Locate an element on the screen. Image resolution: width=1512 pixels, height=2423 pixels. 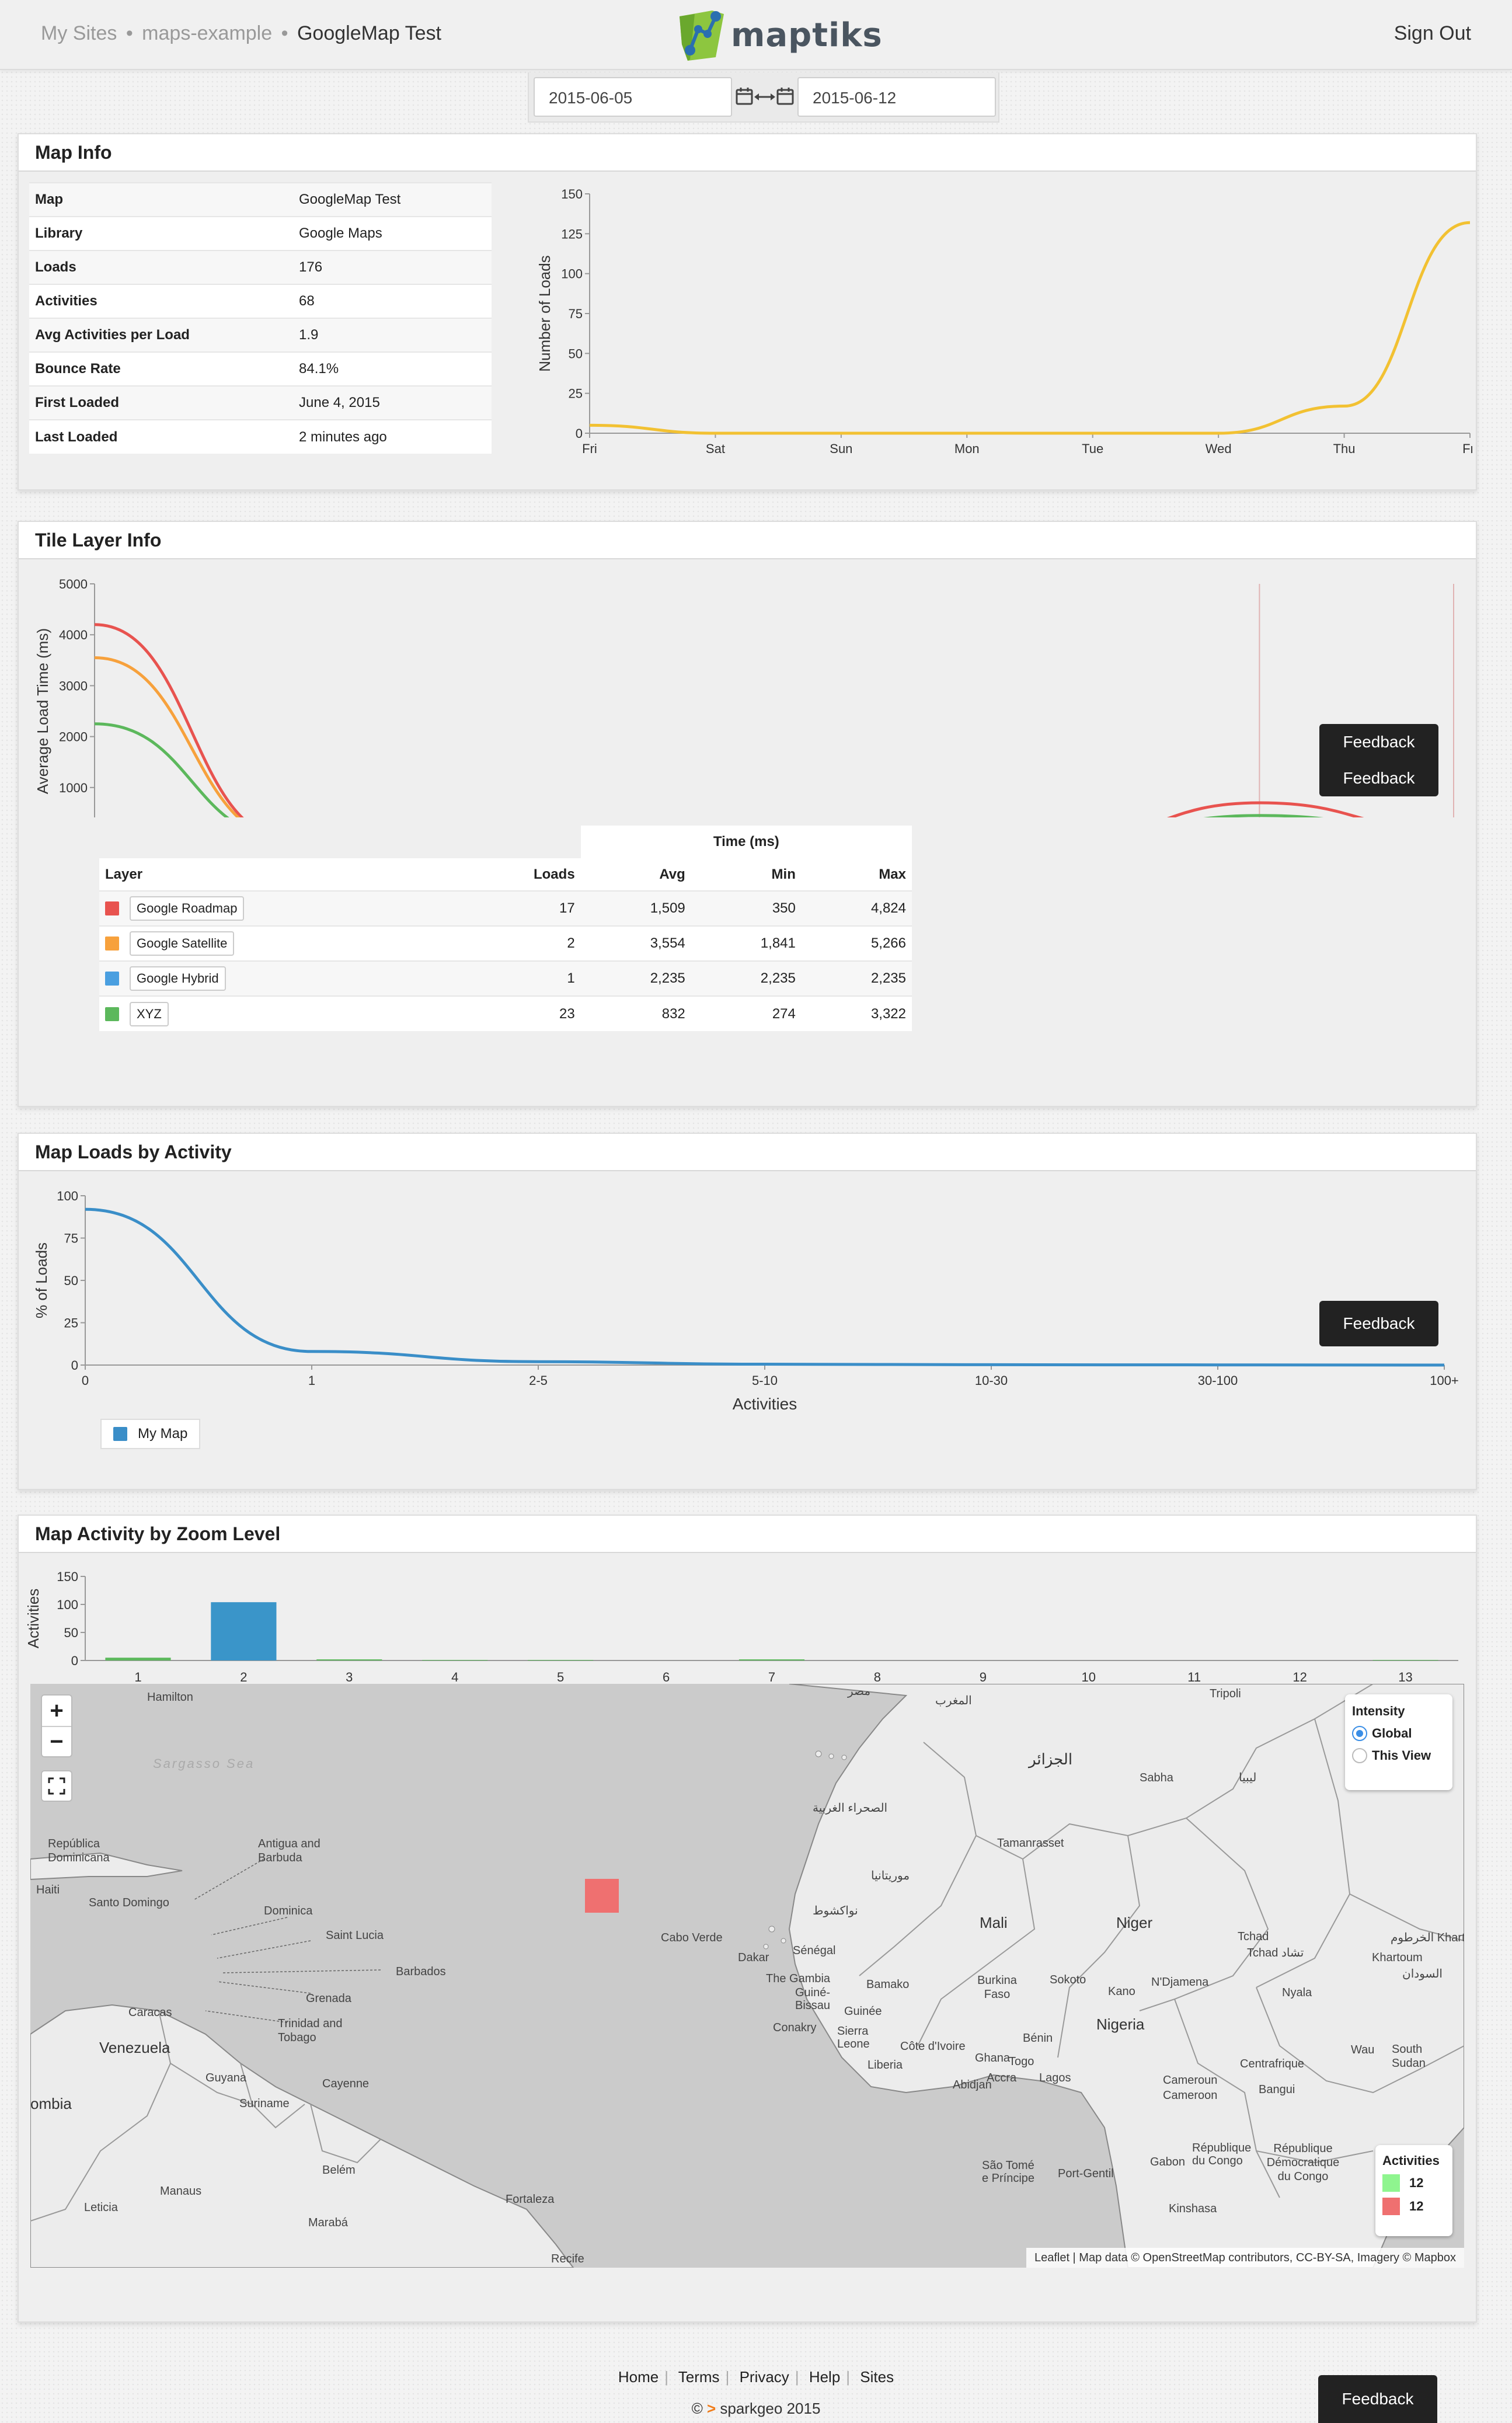
layer-toggle-button: Google Hybrid is located at coordinates (178, 978).